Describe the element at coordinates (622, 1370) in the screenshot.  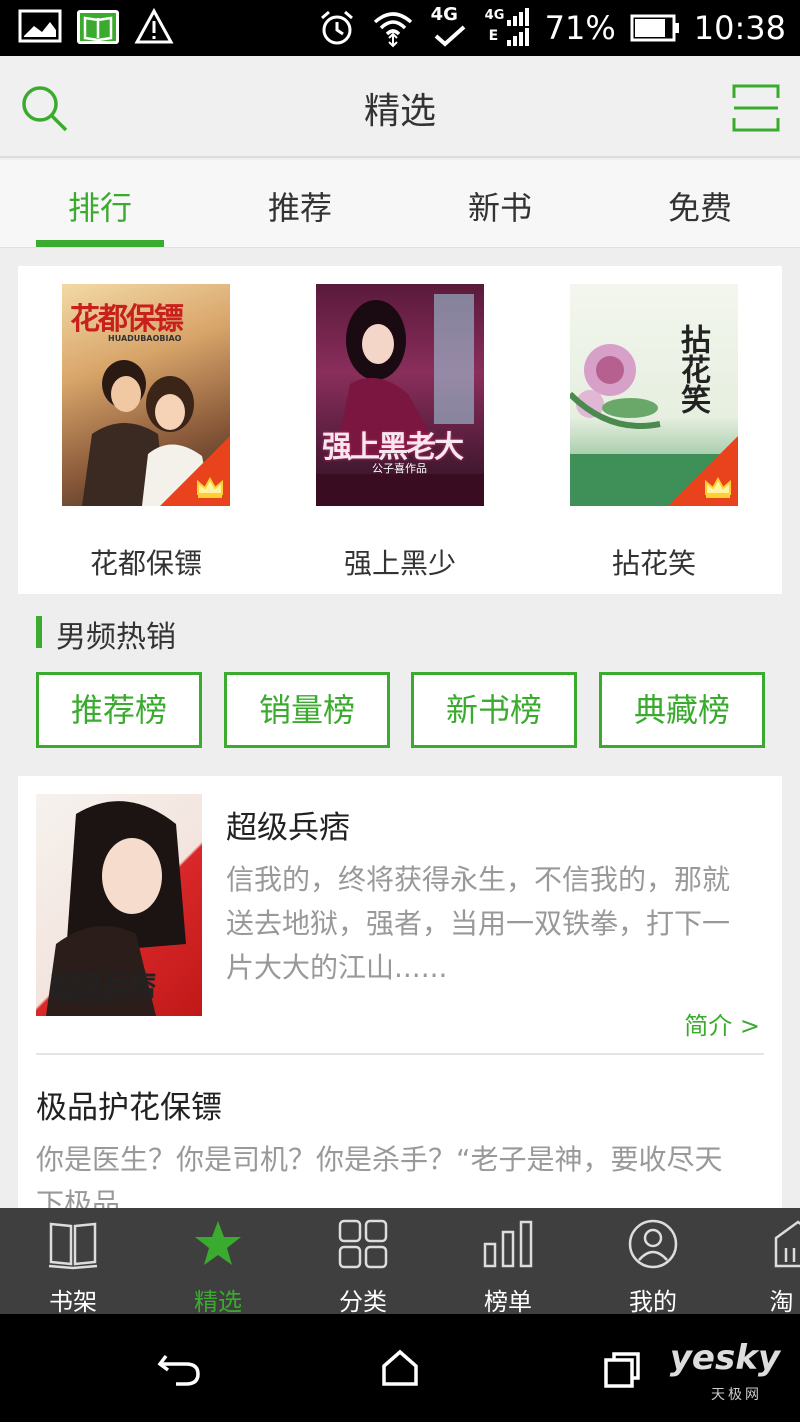
I see `recent-apps-icon` at that location.